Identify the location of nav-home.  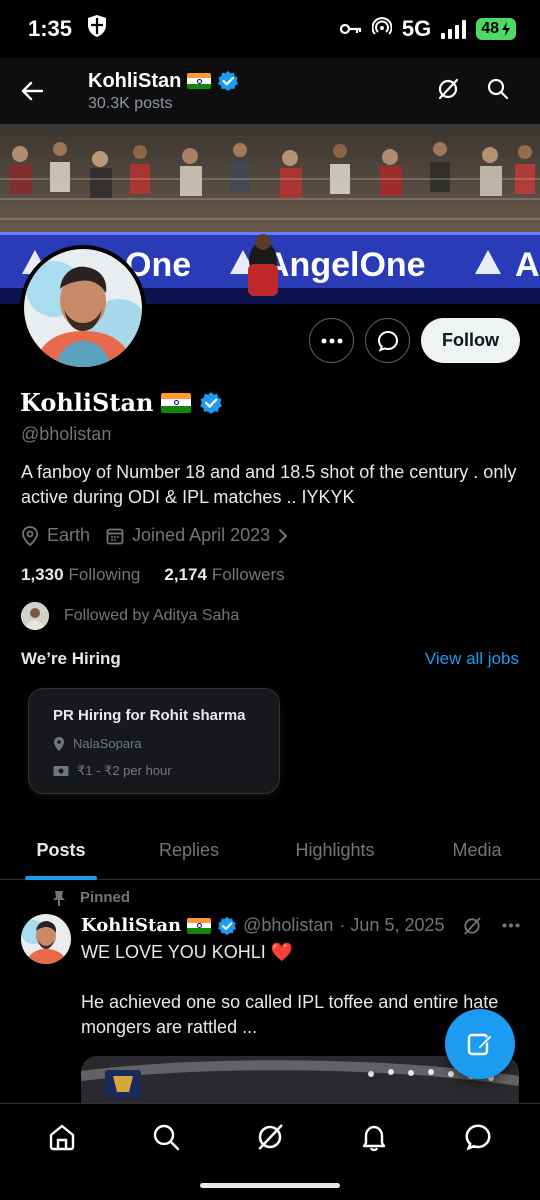
(62, 1137).